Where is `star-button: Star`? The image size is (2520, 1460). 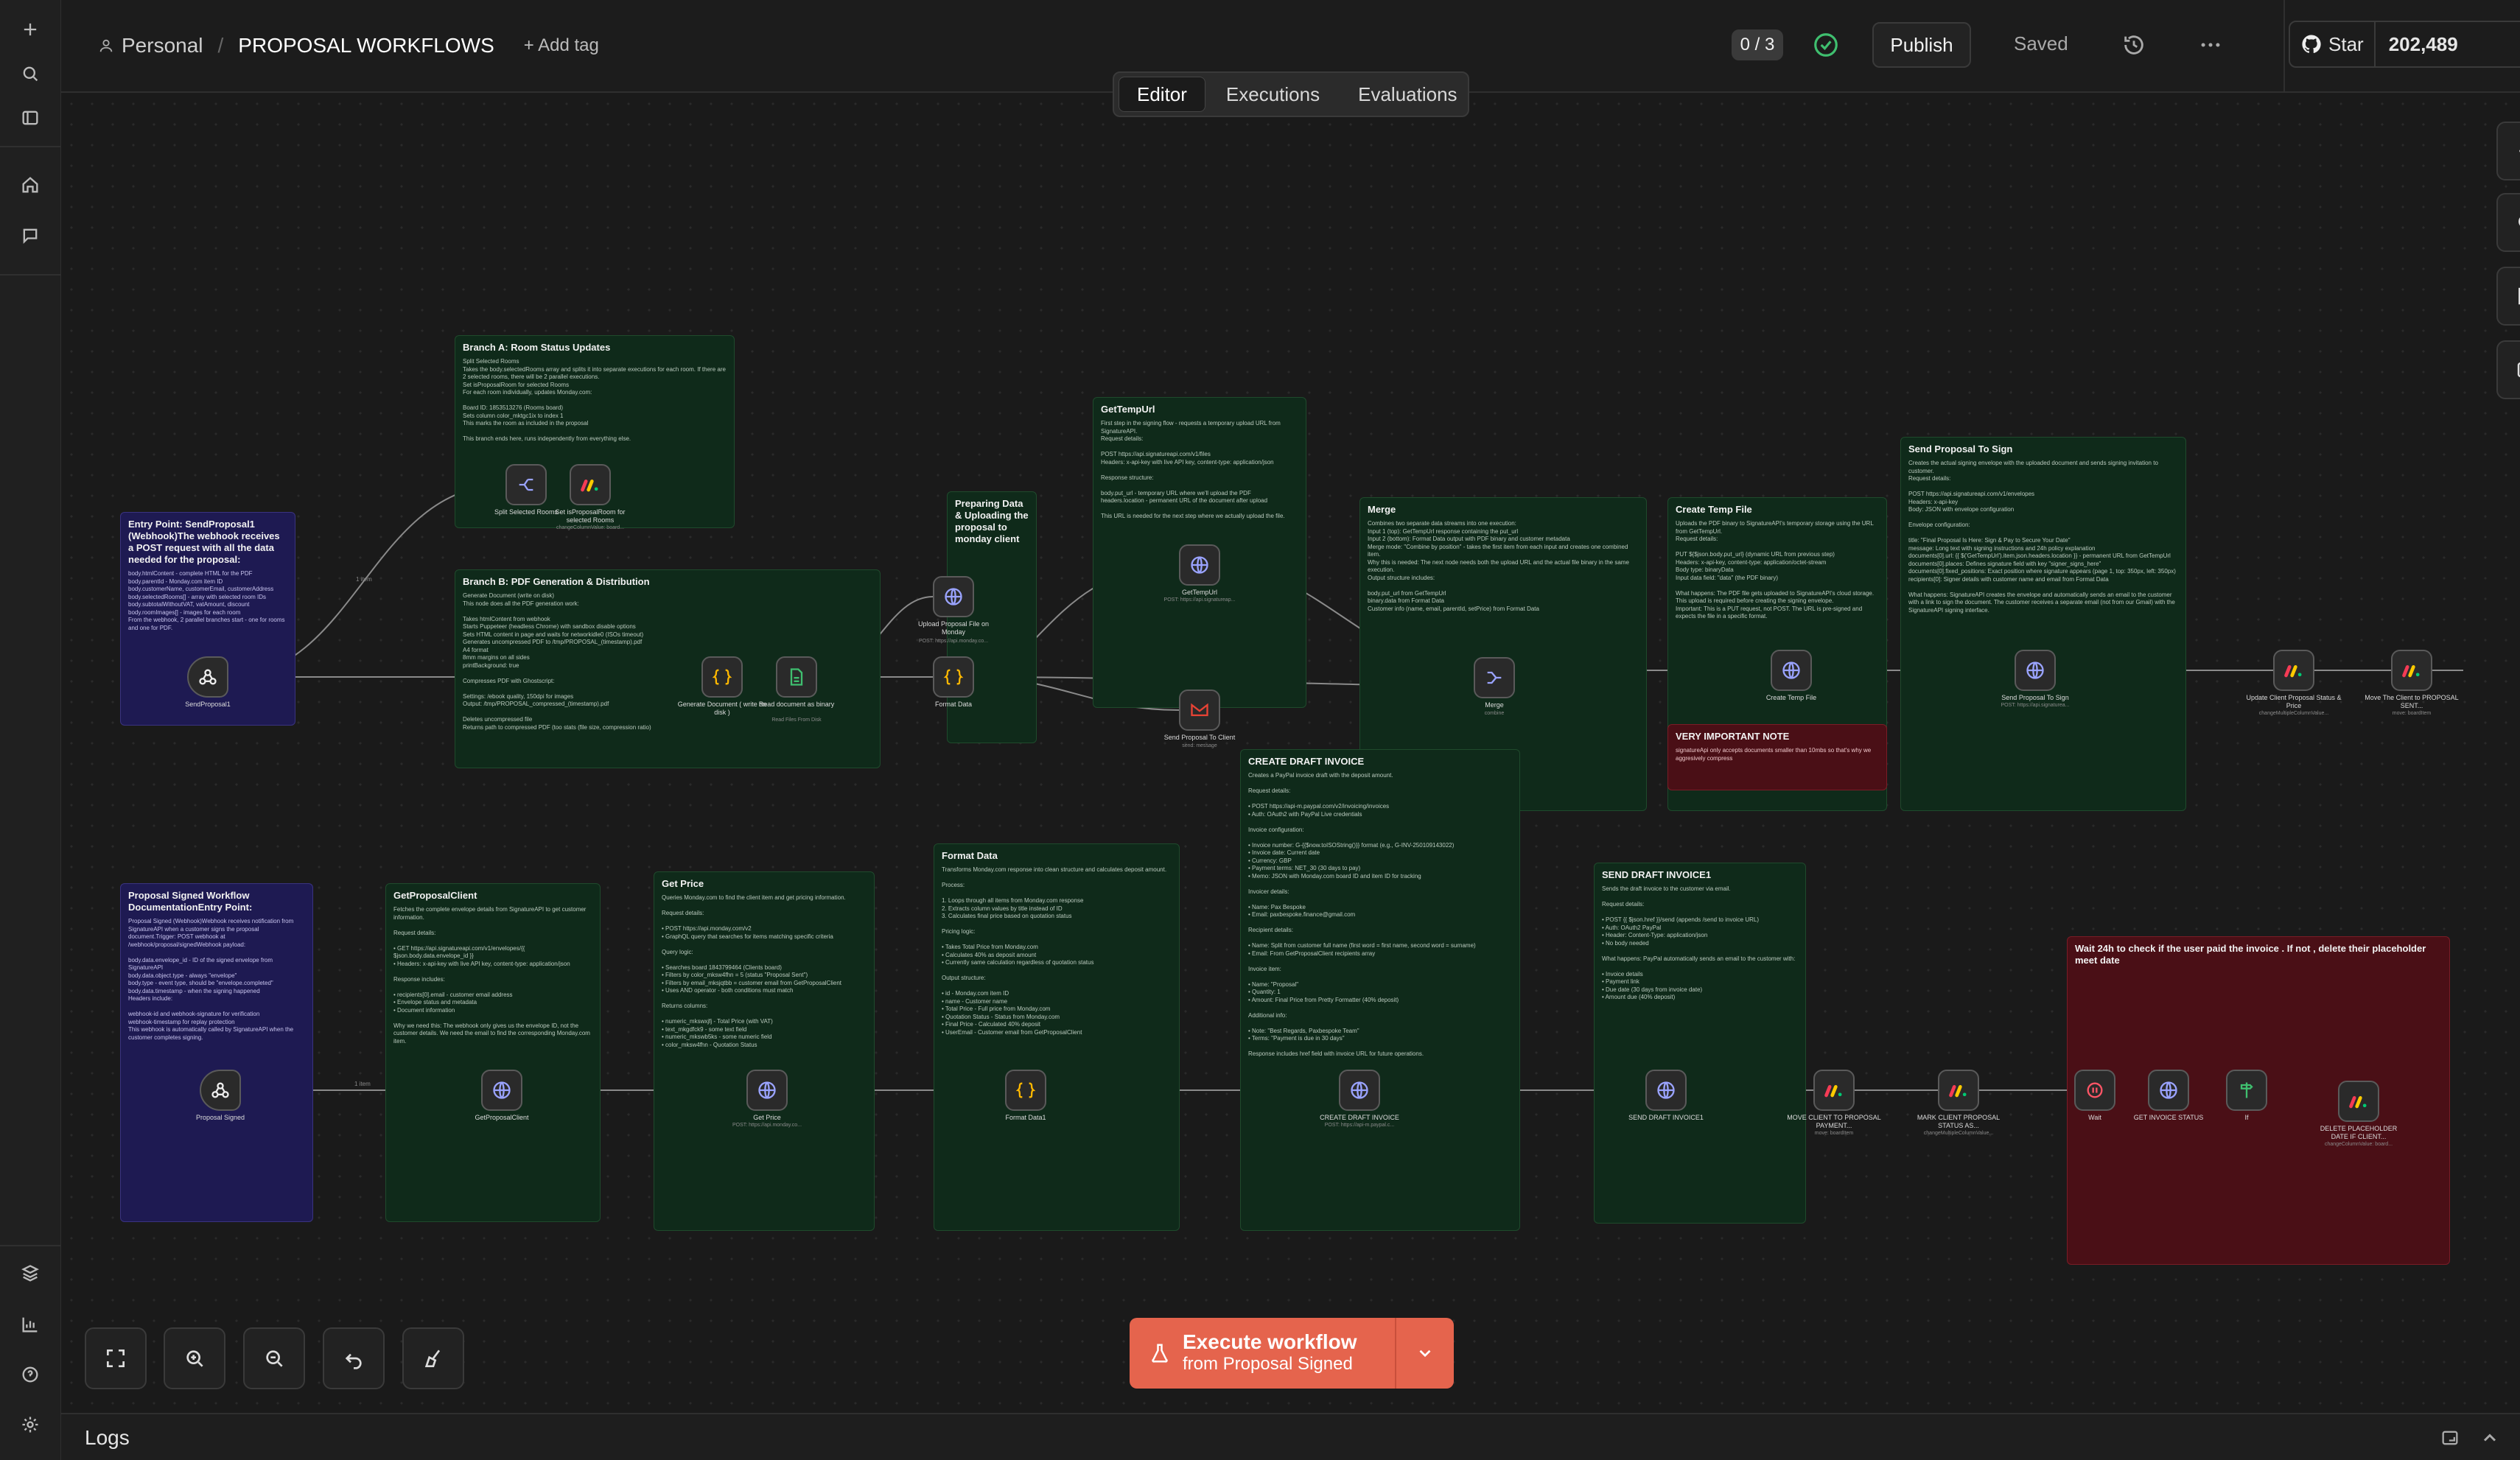
star-button: Star is located at coordinates (2333, 44).